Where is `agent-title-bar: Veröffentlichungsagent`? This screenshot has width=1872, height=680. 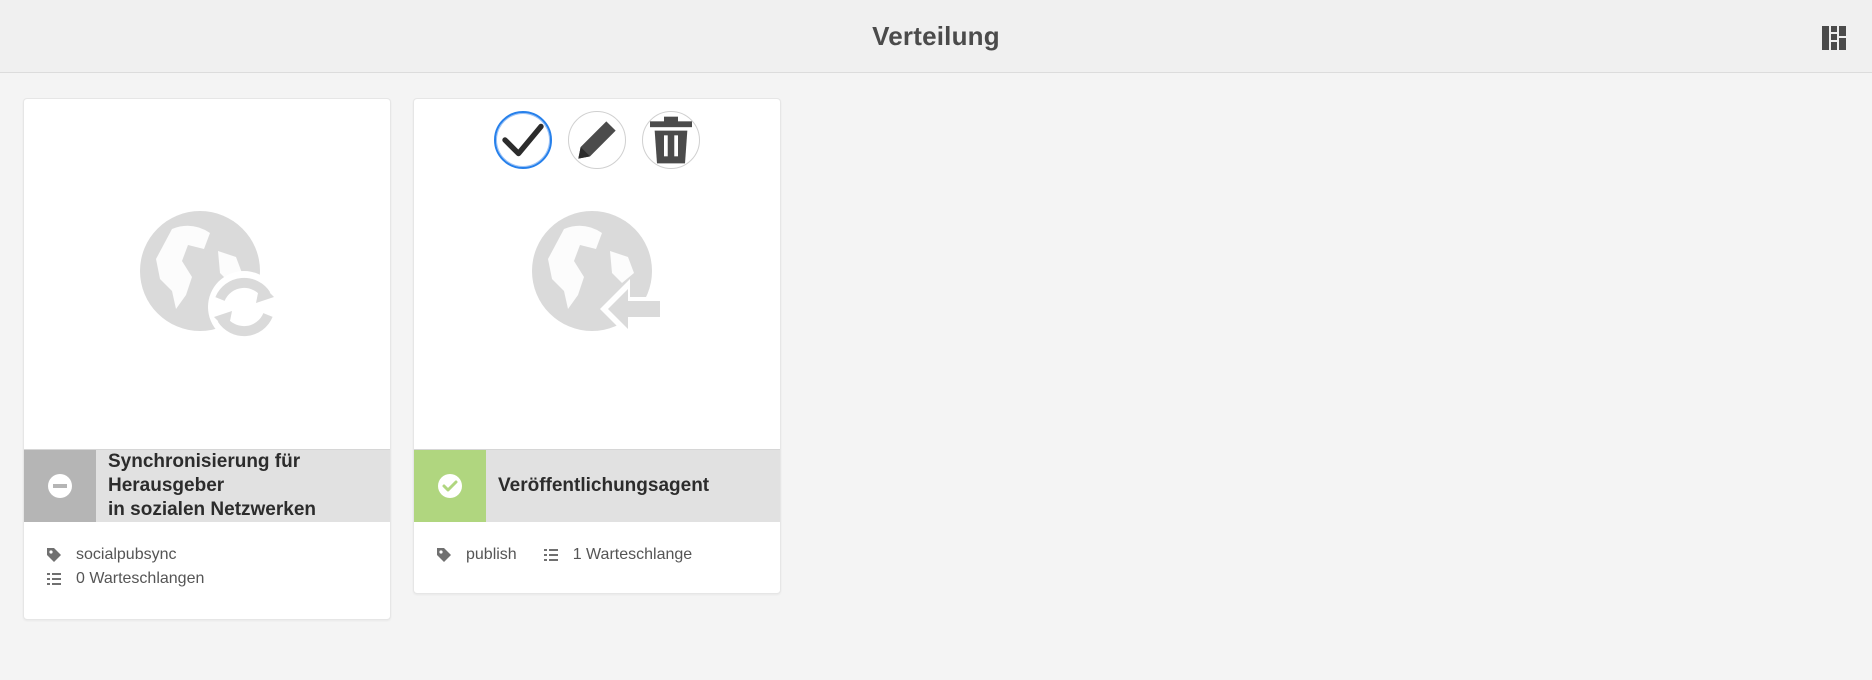 agent-title-bar: Veröffentlichungsagent is located at coordinates (597, 485).